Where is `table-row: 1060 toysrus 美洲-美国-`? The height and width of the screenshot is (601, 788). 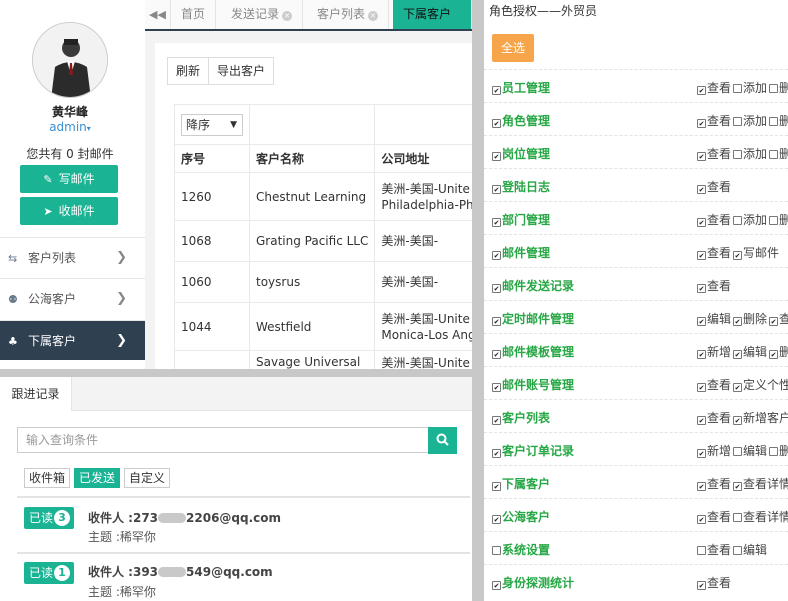 table-row: 1060 toysrus 美洲-美国- is located at coordinates (323, 282).